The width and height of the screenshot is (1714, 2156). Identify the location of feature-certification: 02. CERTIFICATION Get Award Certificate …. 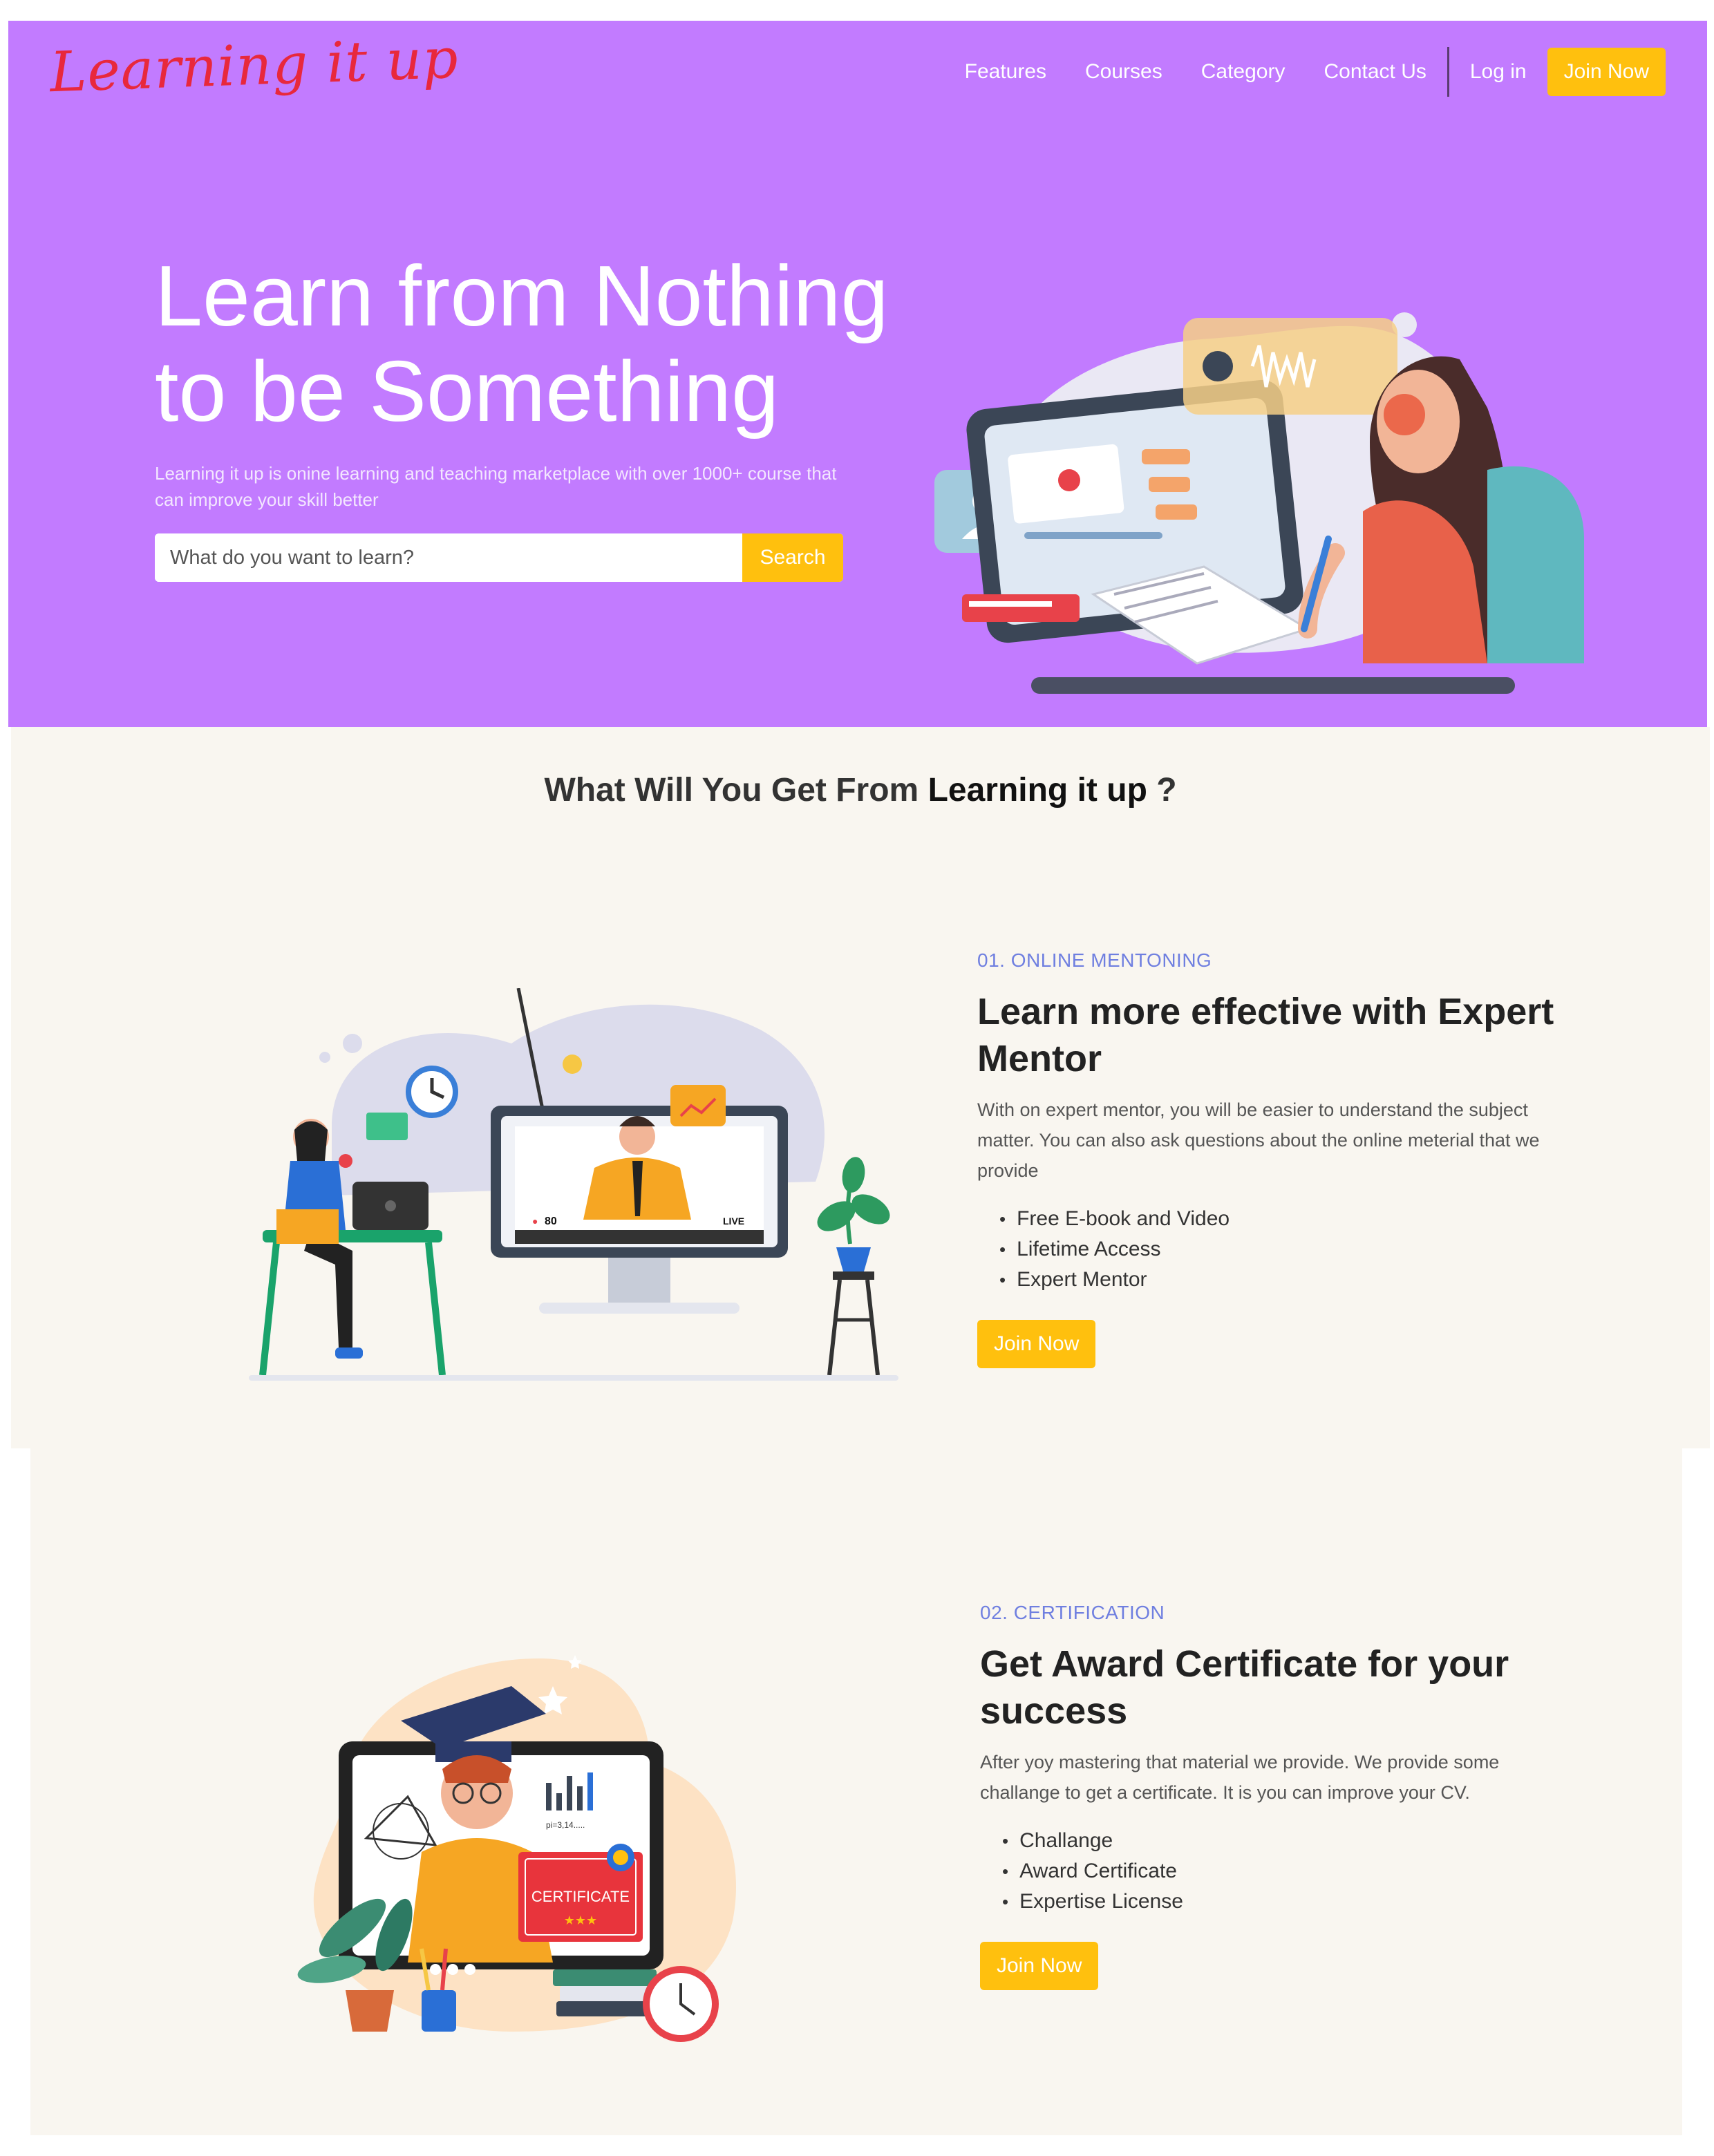
(1277, 1796).